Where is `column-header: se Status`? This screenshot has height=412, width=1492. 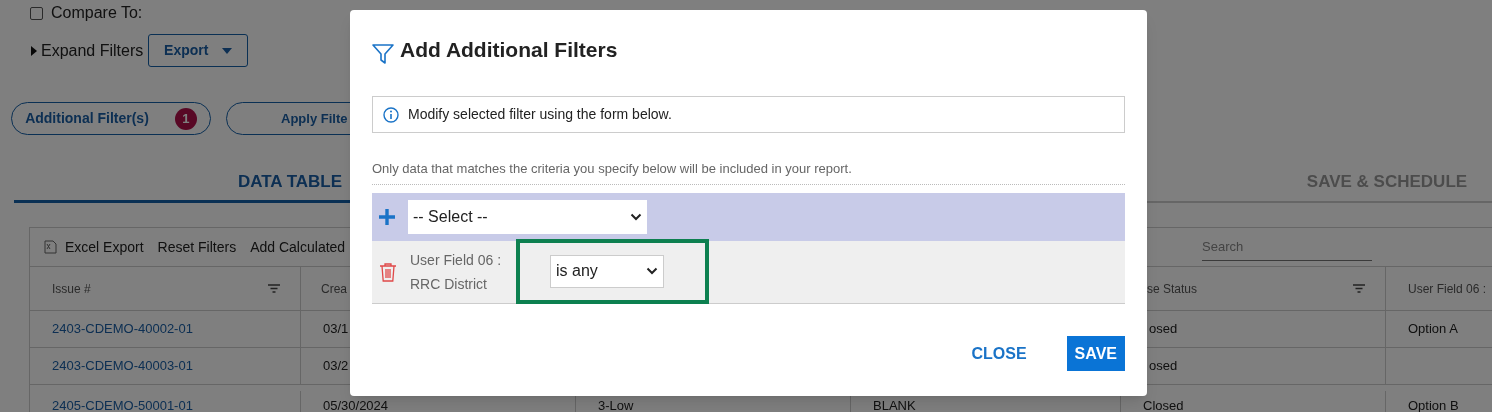
column-header: se Status is located at coordinates (1172, 289).